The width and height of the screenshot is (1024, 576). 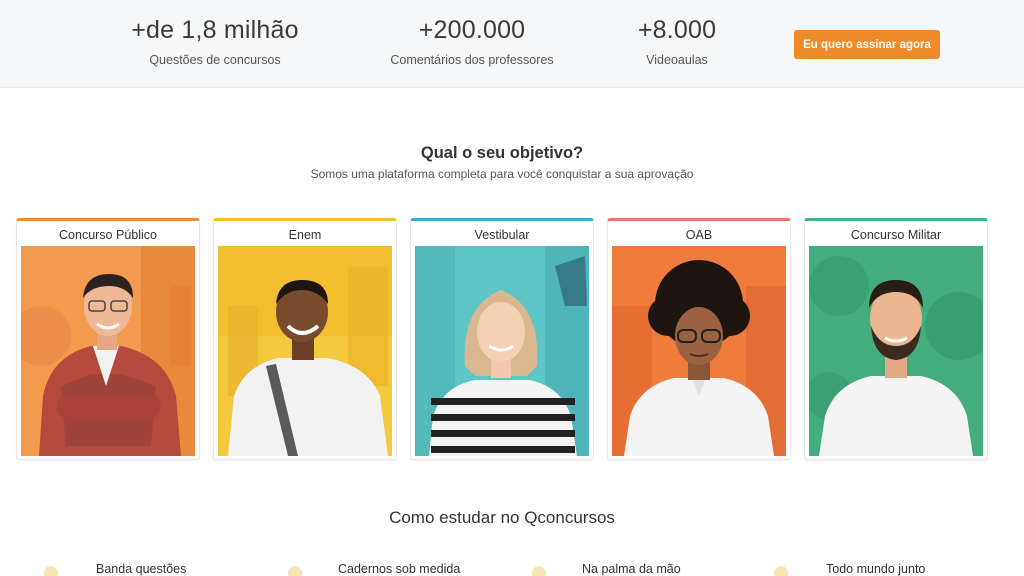 I want to click on card-oab: OAB, so click(x=699, y=339).